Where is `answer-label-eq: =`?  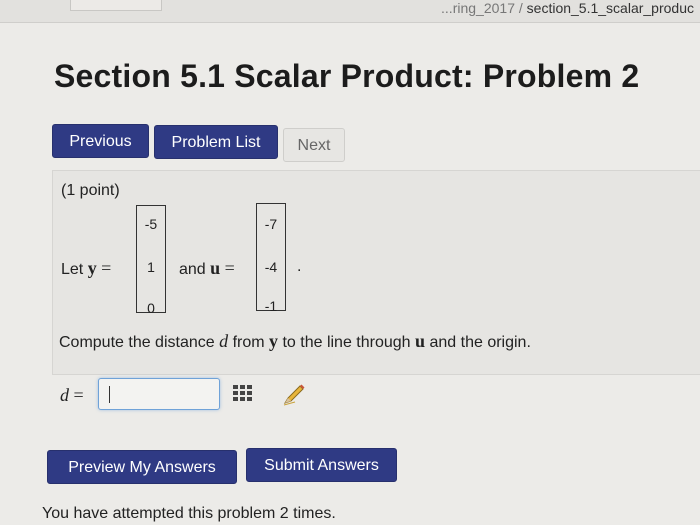
answer-label-eq: = is located at coordinates (78, 395).